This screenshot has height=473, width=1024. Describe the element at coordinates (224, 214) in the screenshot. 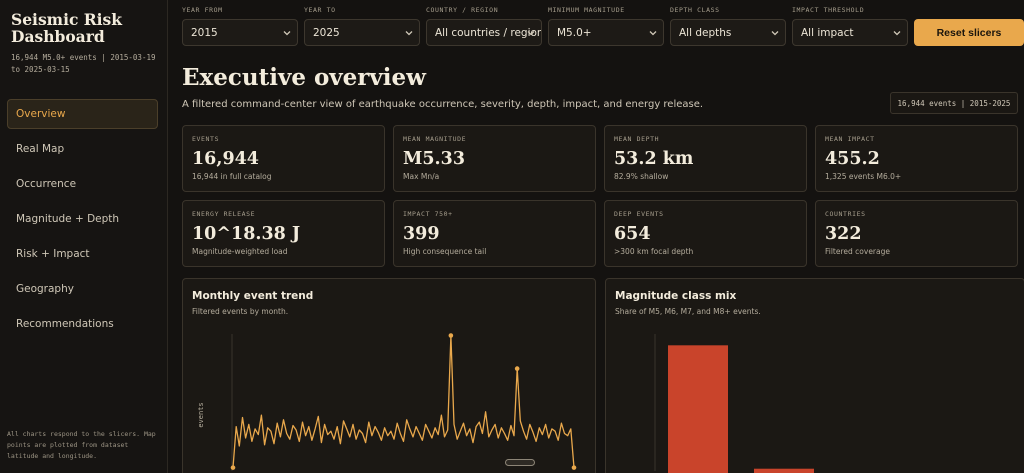

I see `kpi-label: ENERGY RELEASE` at that location.